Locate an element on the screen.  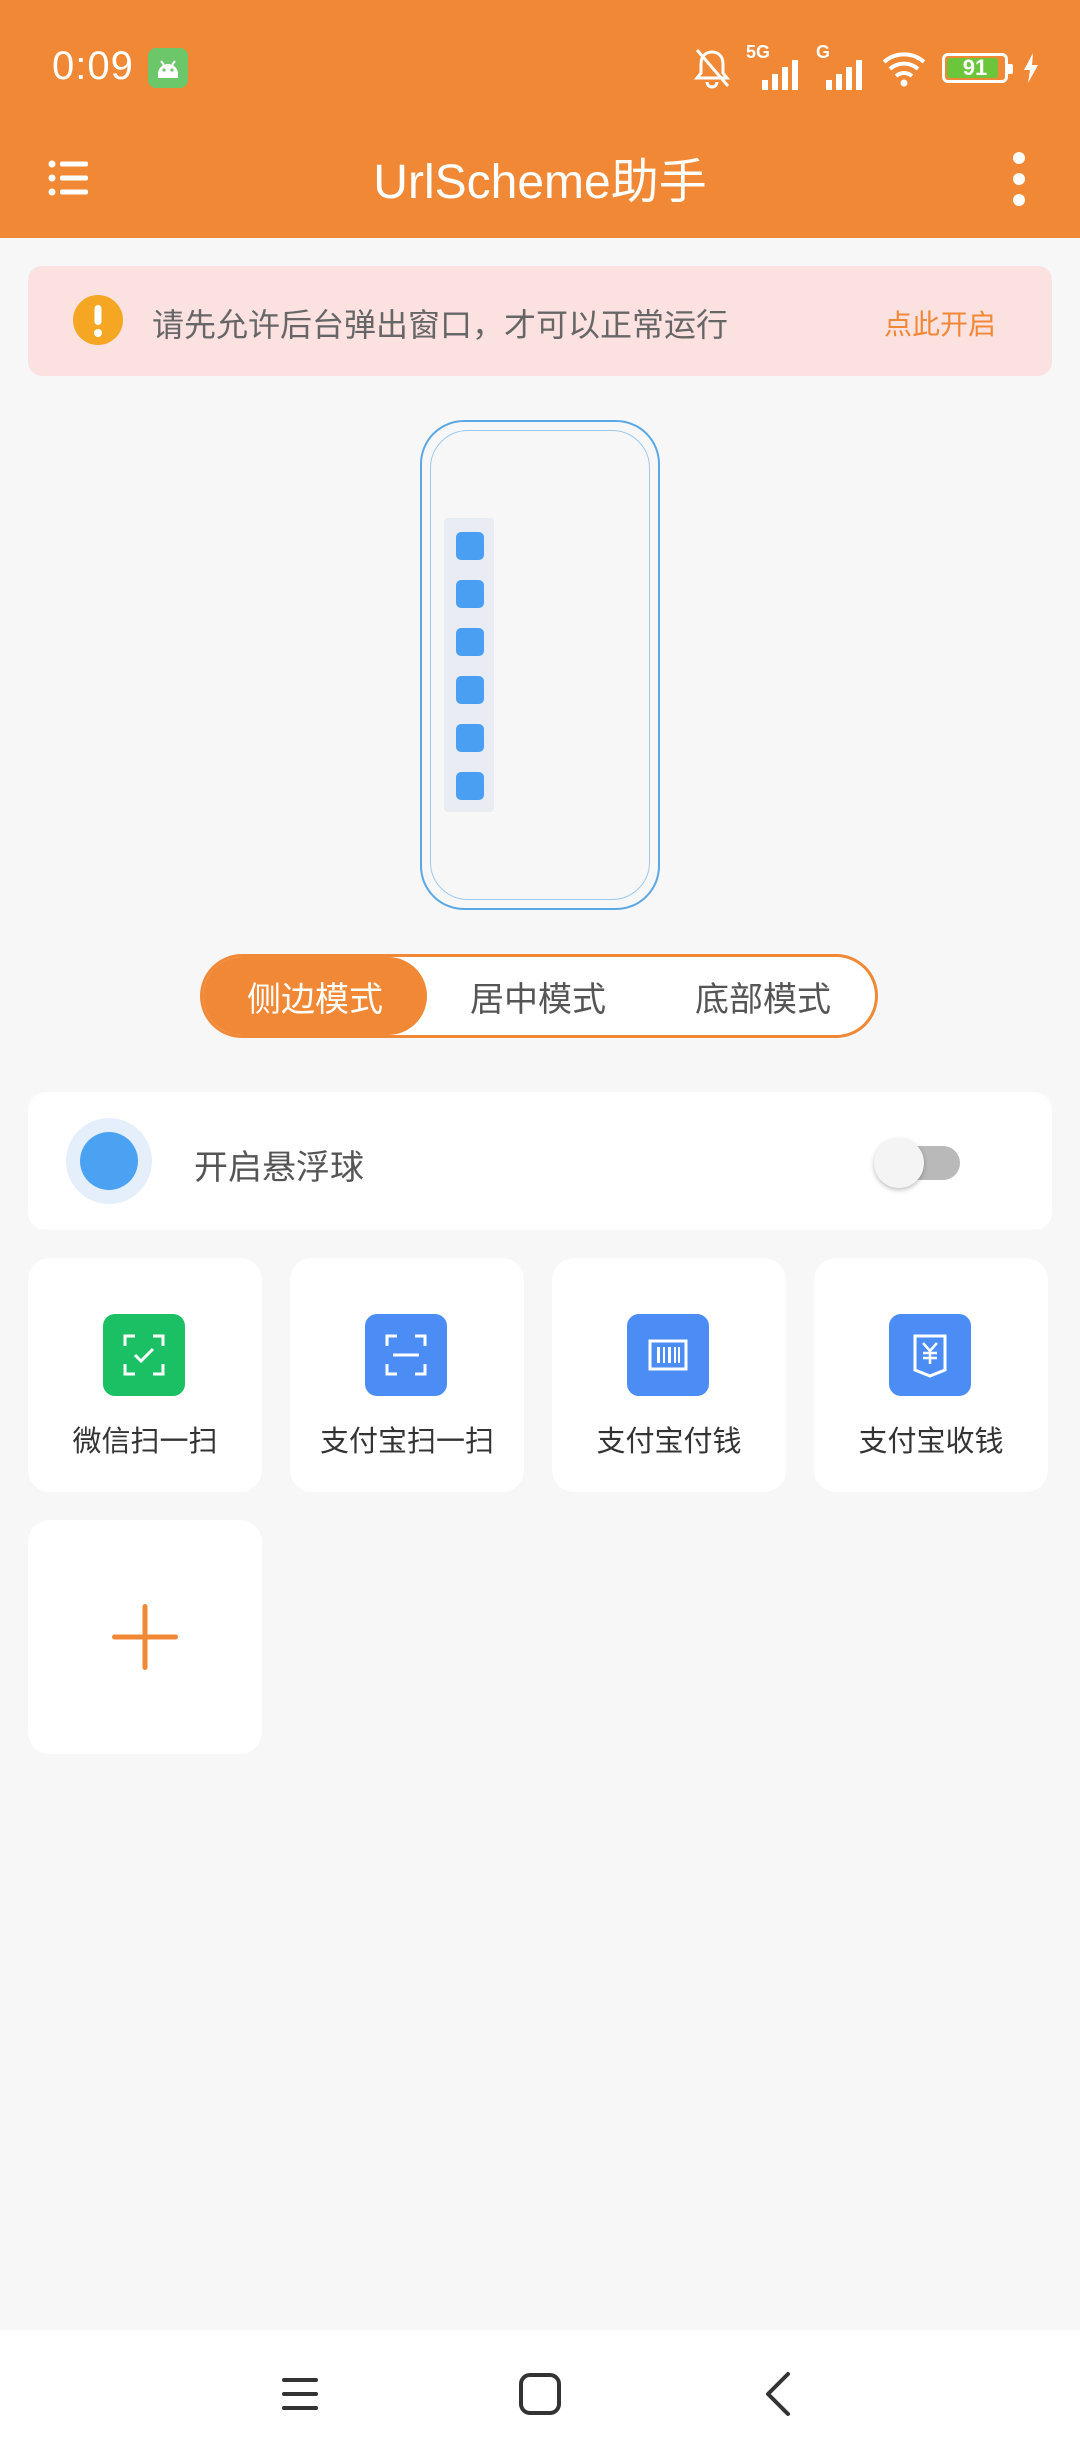
bell-muted-icon is located at coordinates (712, 69).